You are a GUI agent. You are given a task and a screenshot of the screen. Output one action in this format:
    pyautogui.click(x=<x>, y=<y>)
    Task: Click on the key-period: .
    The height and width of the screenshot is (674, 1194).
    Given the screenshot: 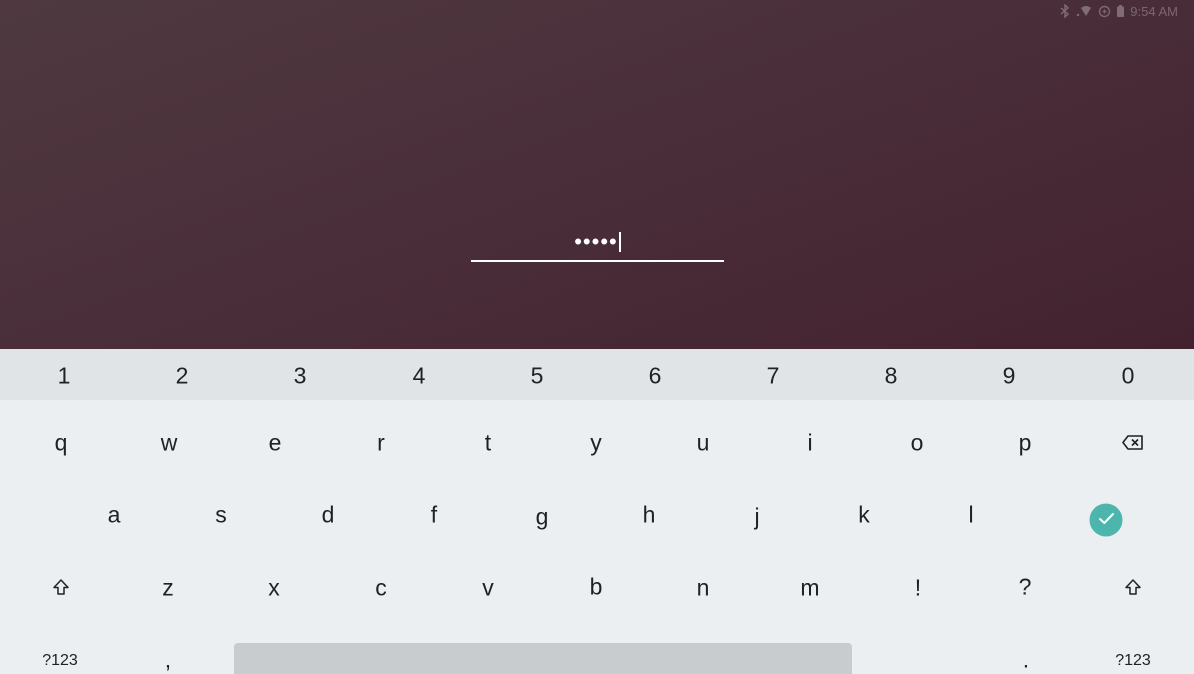 What is the action you would take?
    pyautogui.click(x=1026, y=660)
    